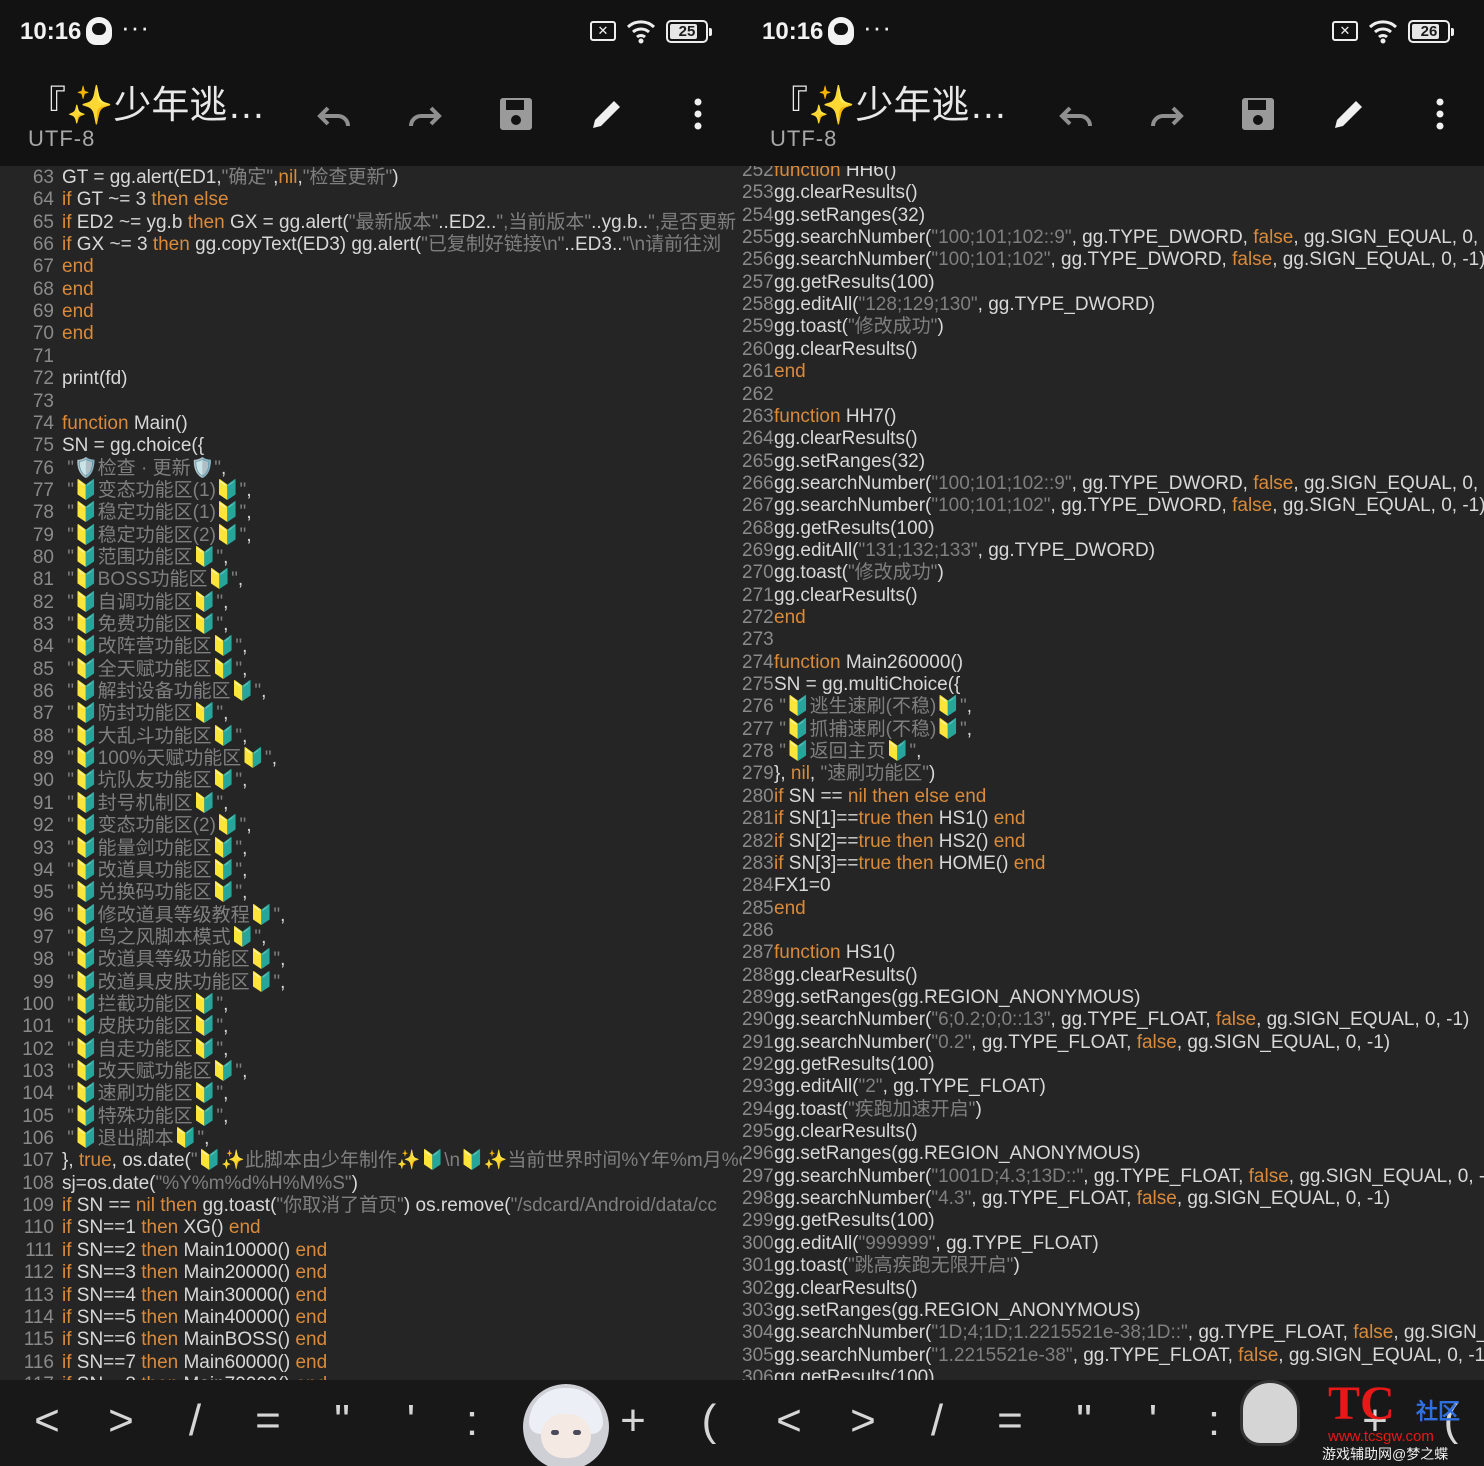 The height and width of the screenshot is (1466, 1484). Describe the element at coordinates (148, 1027) in the screenshot. I see `code-text: "🔰皮肤功能区🔰",` at that location.